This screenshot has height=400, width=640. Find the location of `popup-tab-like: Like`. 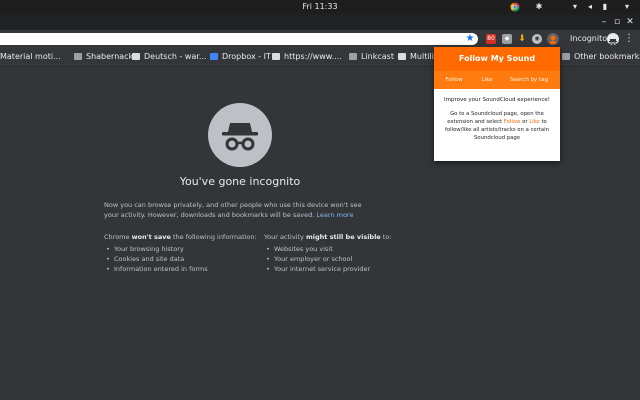

popup-tab-like: Like is located at coordinates (487, 80).